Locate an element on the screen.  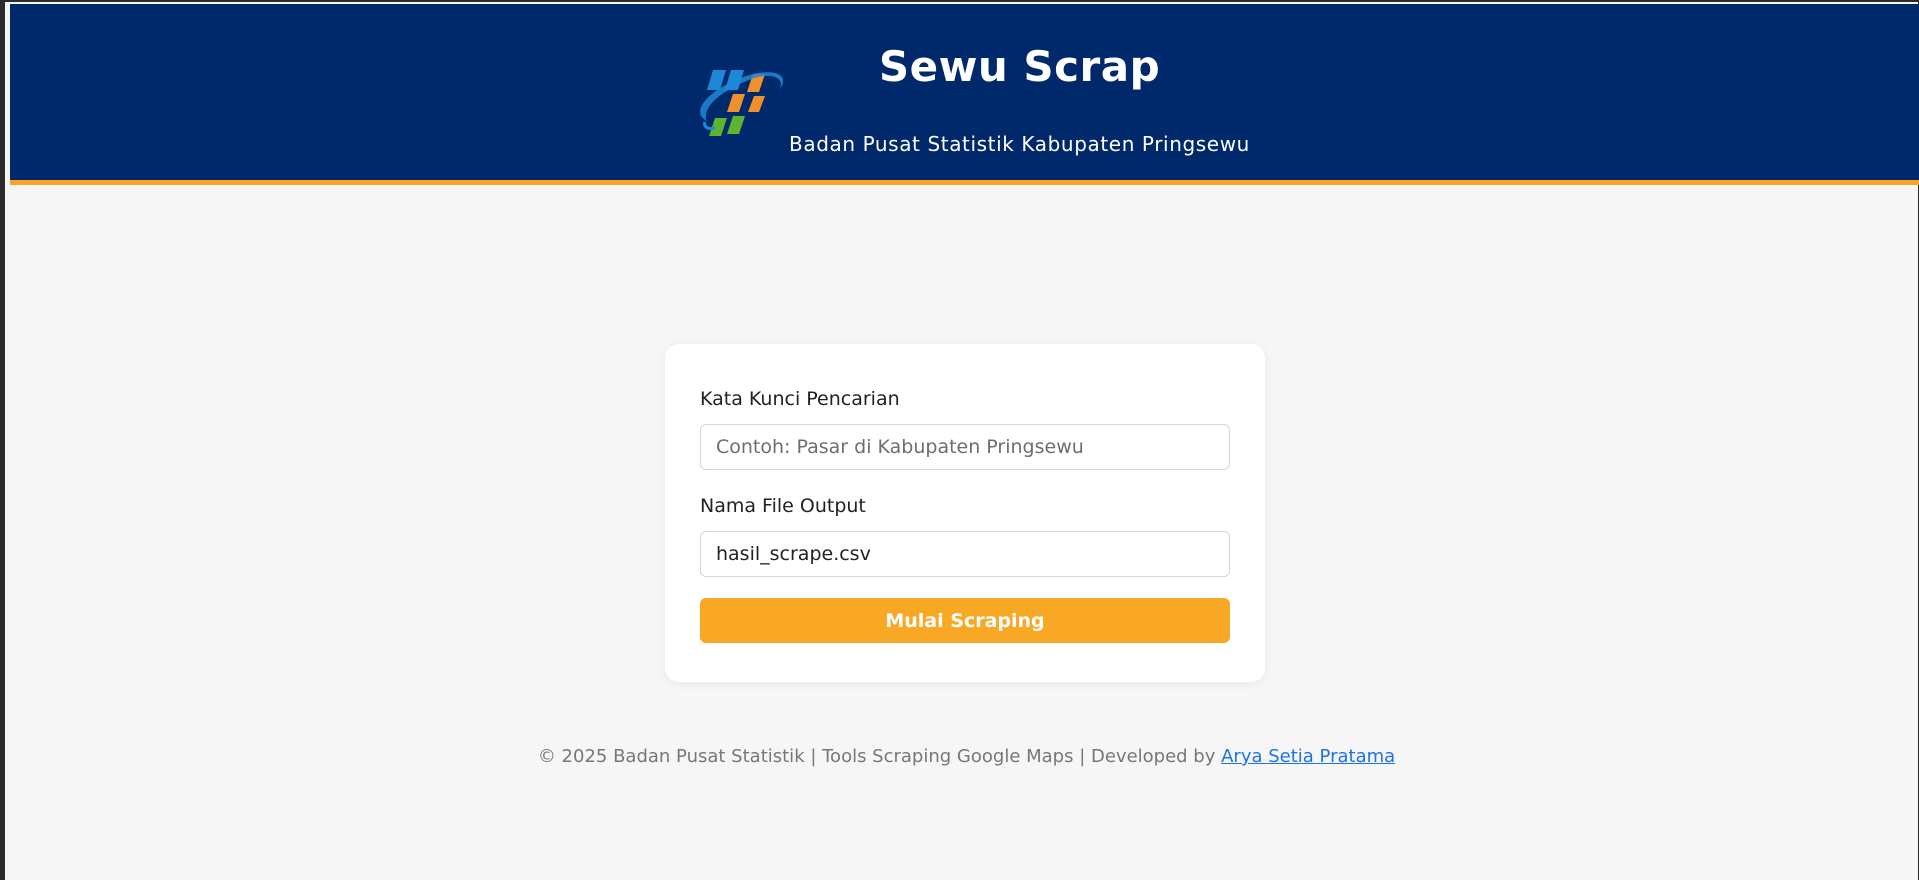
author-link: Arya Setia Pratama is located at coordinates (1308, 756).